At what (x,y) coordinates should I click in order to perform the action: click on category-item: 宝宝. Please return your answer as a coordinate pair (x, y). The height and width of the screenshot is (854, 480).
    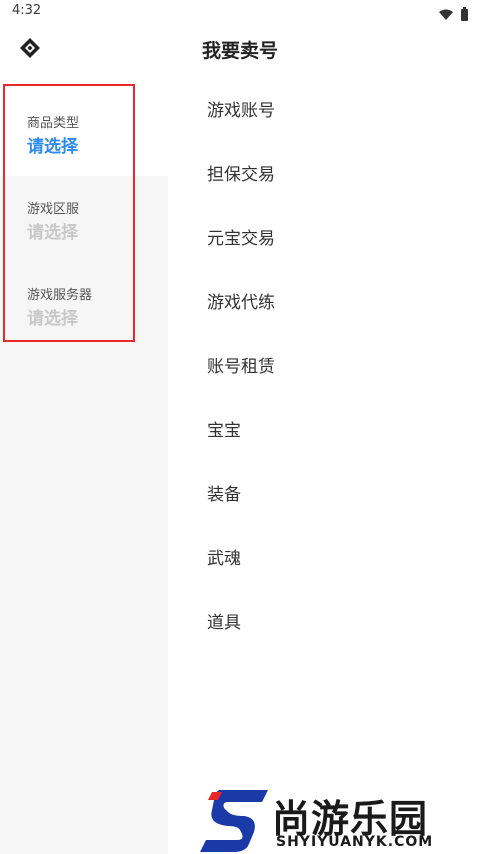
    Looking at the image, I should click on (324, 428).